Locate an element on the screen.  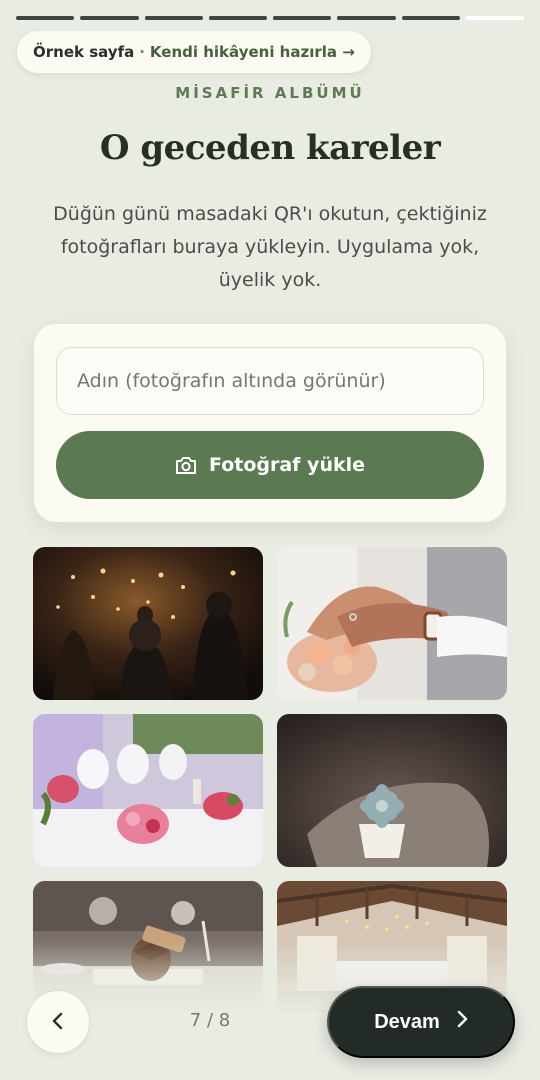
back-button is located at coordinates (58, 1022).